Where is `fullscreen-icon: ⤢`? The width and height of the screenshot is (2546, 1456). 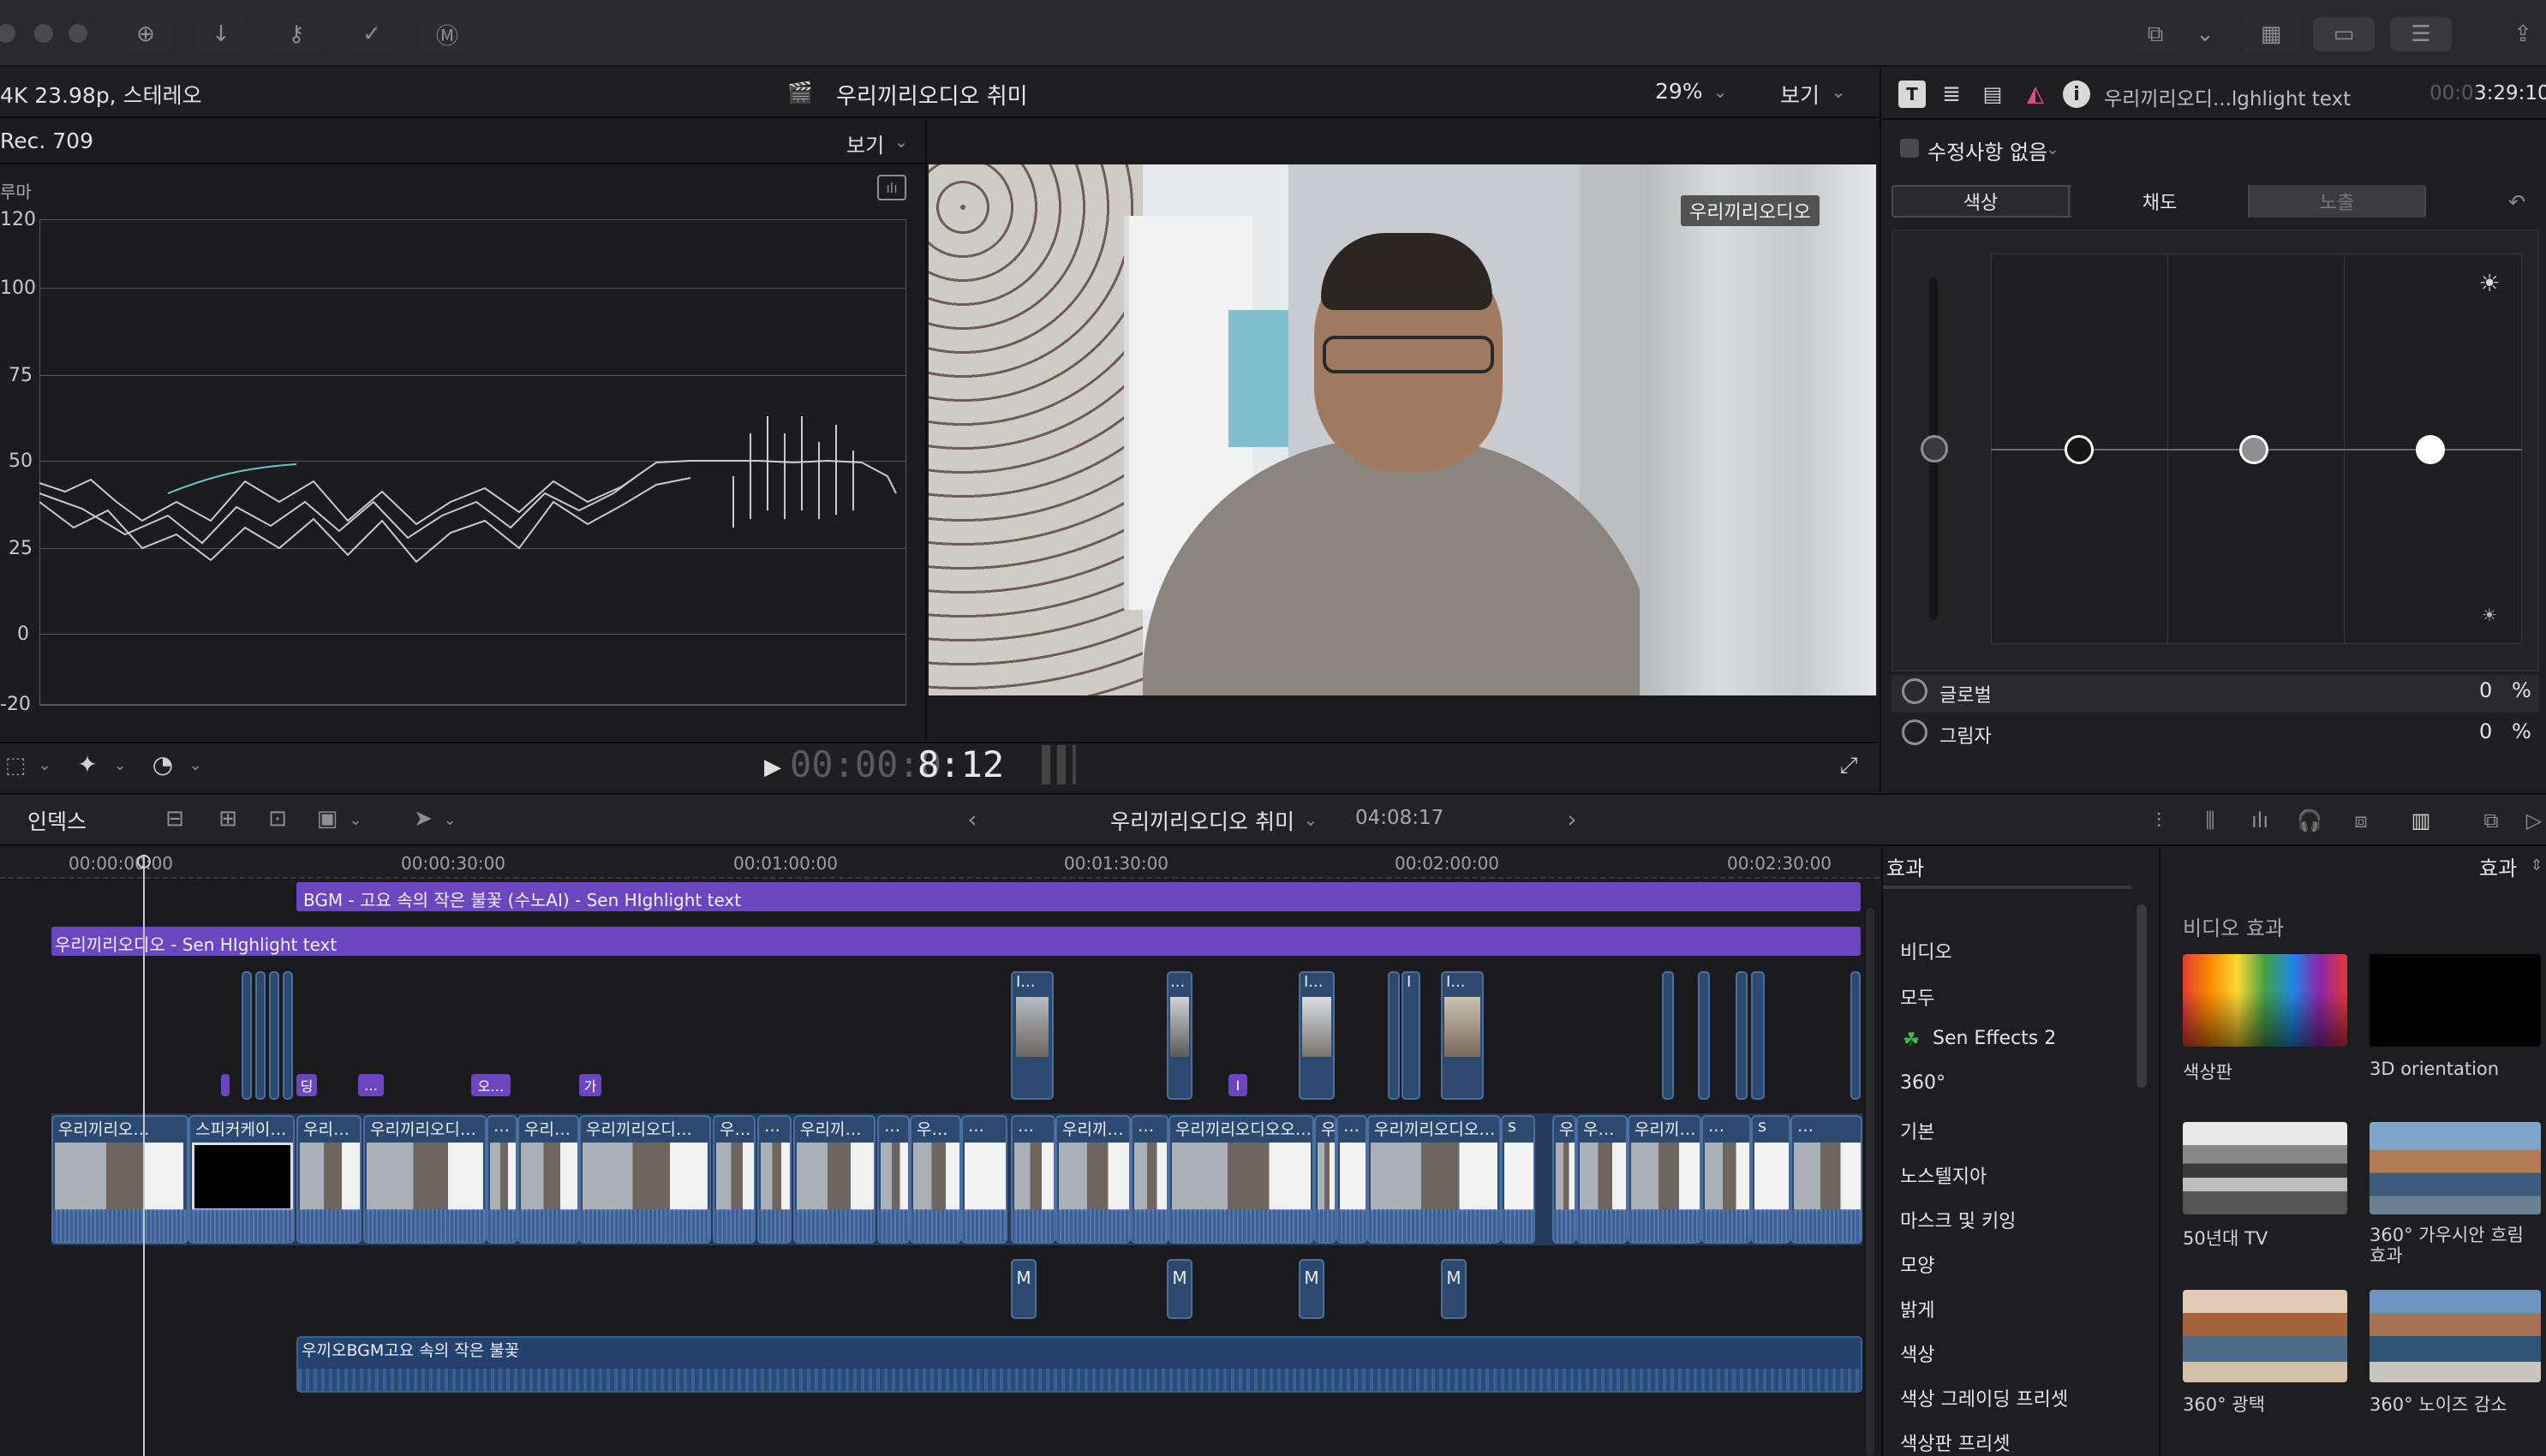 fullscreen-icon: ⤢ is located at coordinates (1848, 765).